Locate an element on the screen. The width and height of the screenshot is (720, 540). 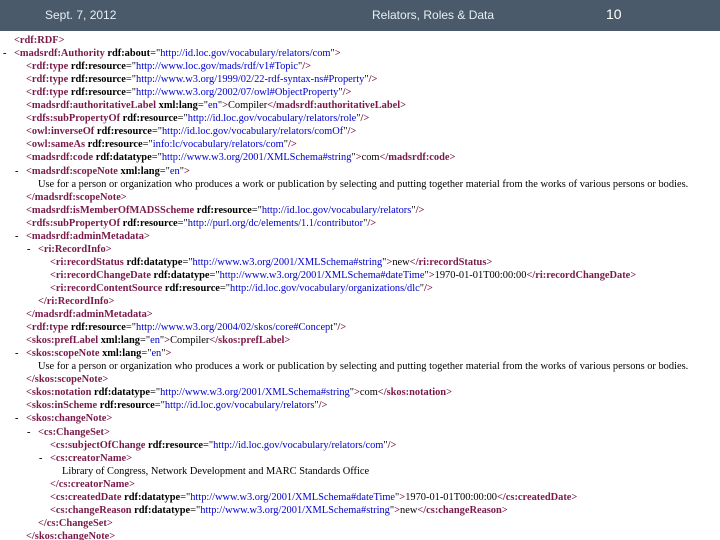
xml-attribute-value: info:lc/vocabulary/relators/com is located at coordinates (218, 145).